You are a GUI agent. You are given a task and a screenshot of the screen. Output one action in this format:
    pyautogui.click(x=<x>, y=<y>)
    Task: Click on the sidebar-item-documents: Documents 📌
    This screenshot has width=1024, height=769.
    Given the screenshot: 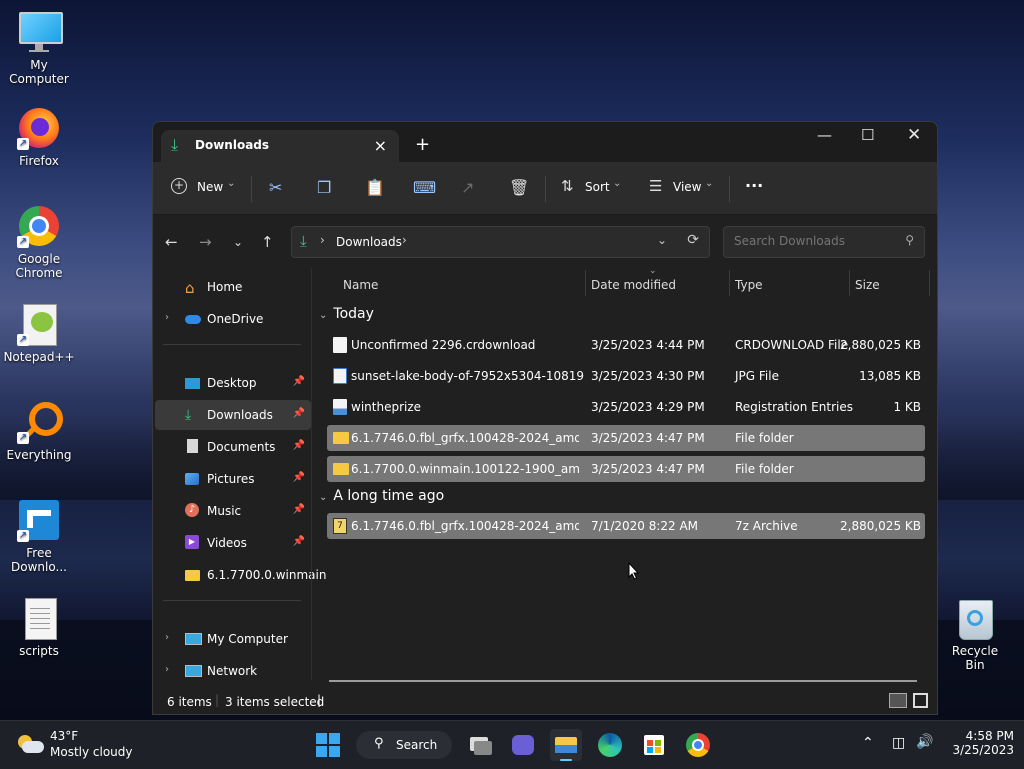 What is the action you would take?
    pyautogui.click(x=233, y=447)
    